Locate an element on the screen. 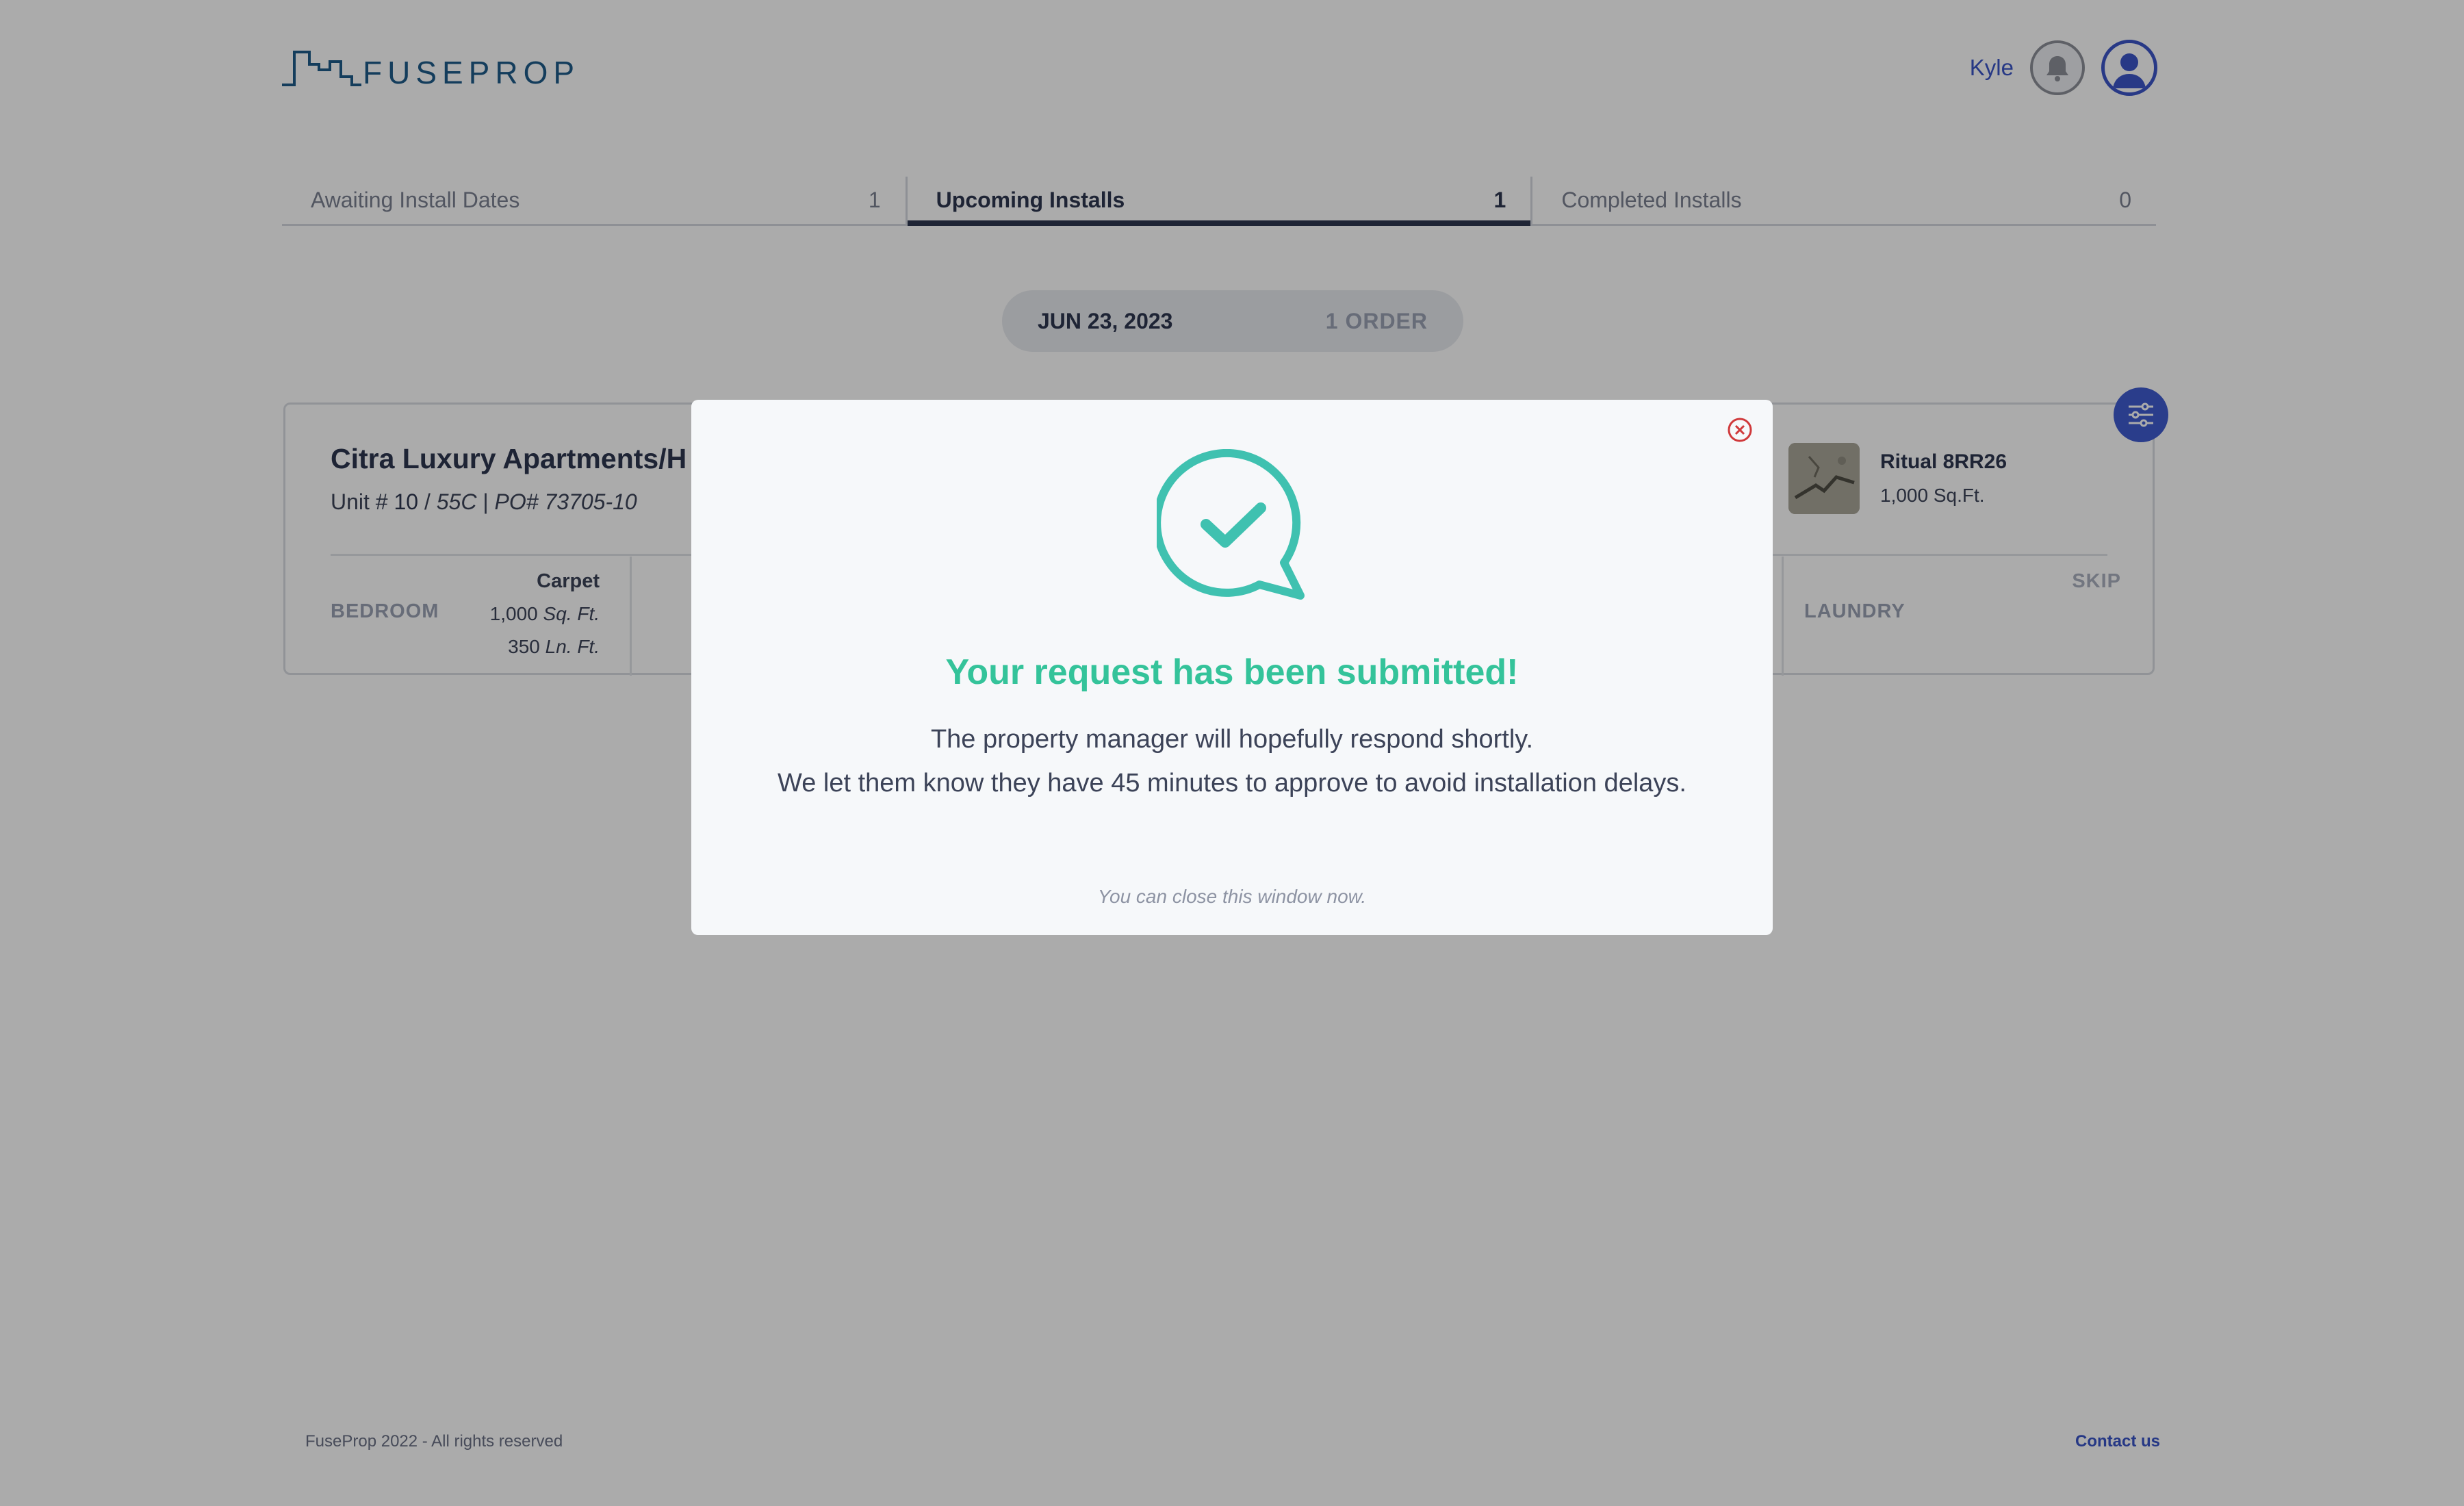  modal-close-hint: You can close this window now. is located at coordinates (1232, 897).